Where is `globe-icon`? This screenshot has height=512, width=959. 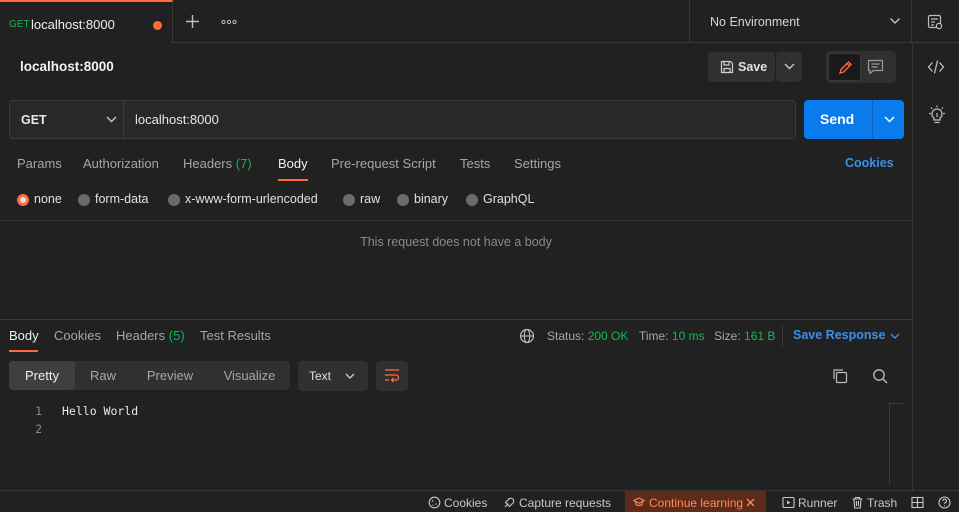 globe-icon is located at coordinates (527, 336).